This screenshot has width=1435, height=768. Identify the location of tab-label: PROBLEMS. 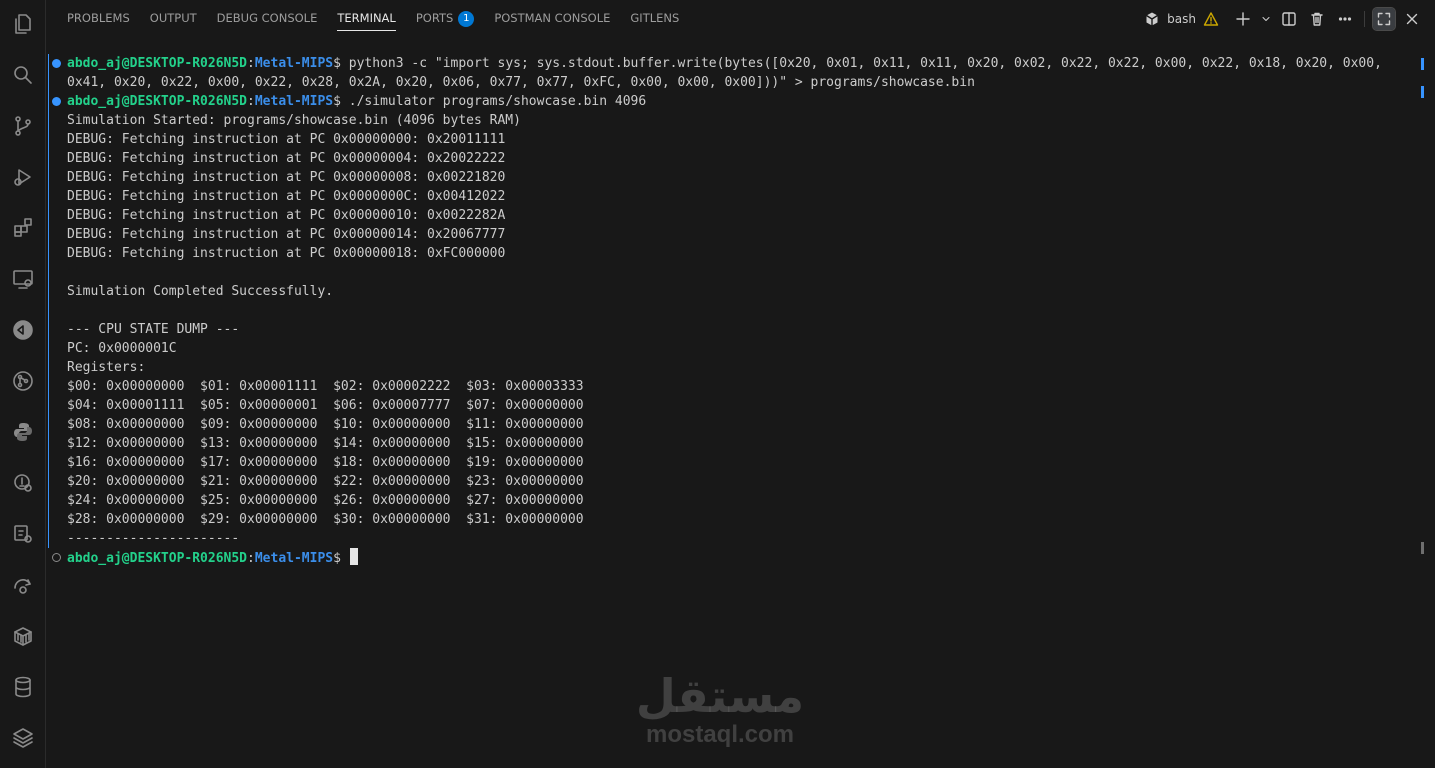
(98, 18).